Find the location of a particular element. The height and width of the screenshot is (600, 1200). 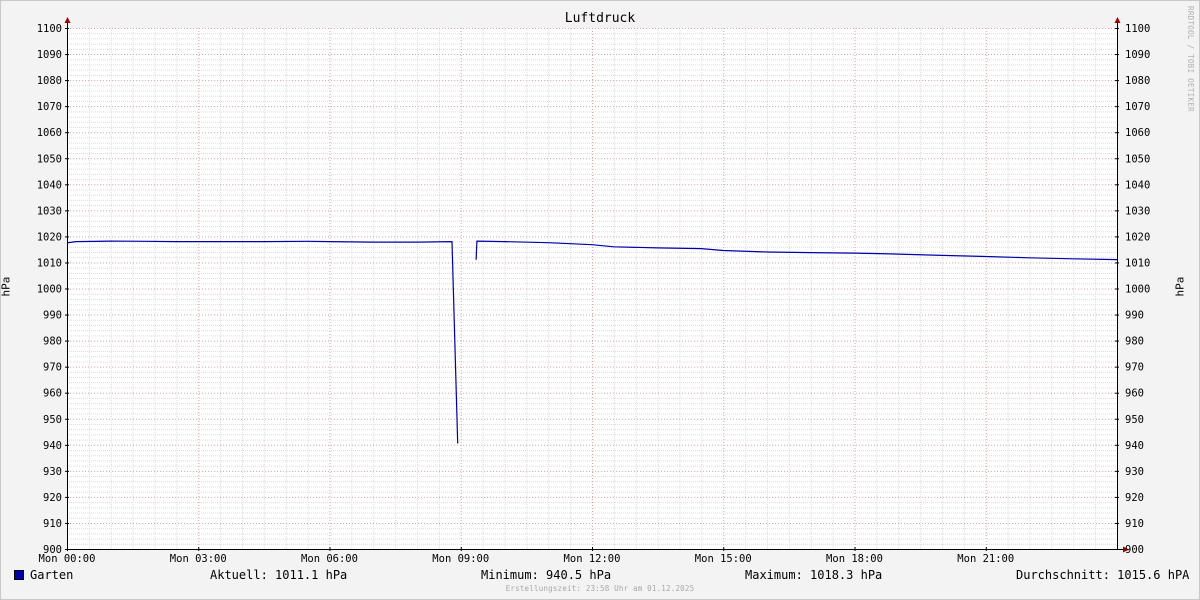

x-tick-label: Mon 18:00 is located at coordinates (854, 559).